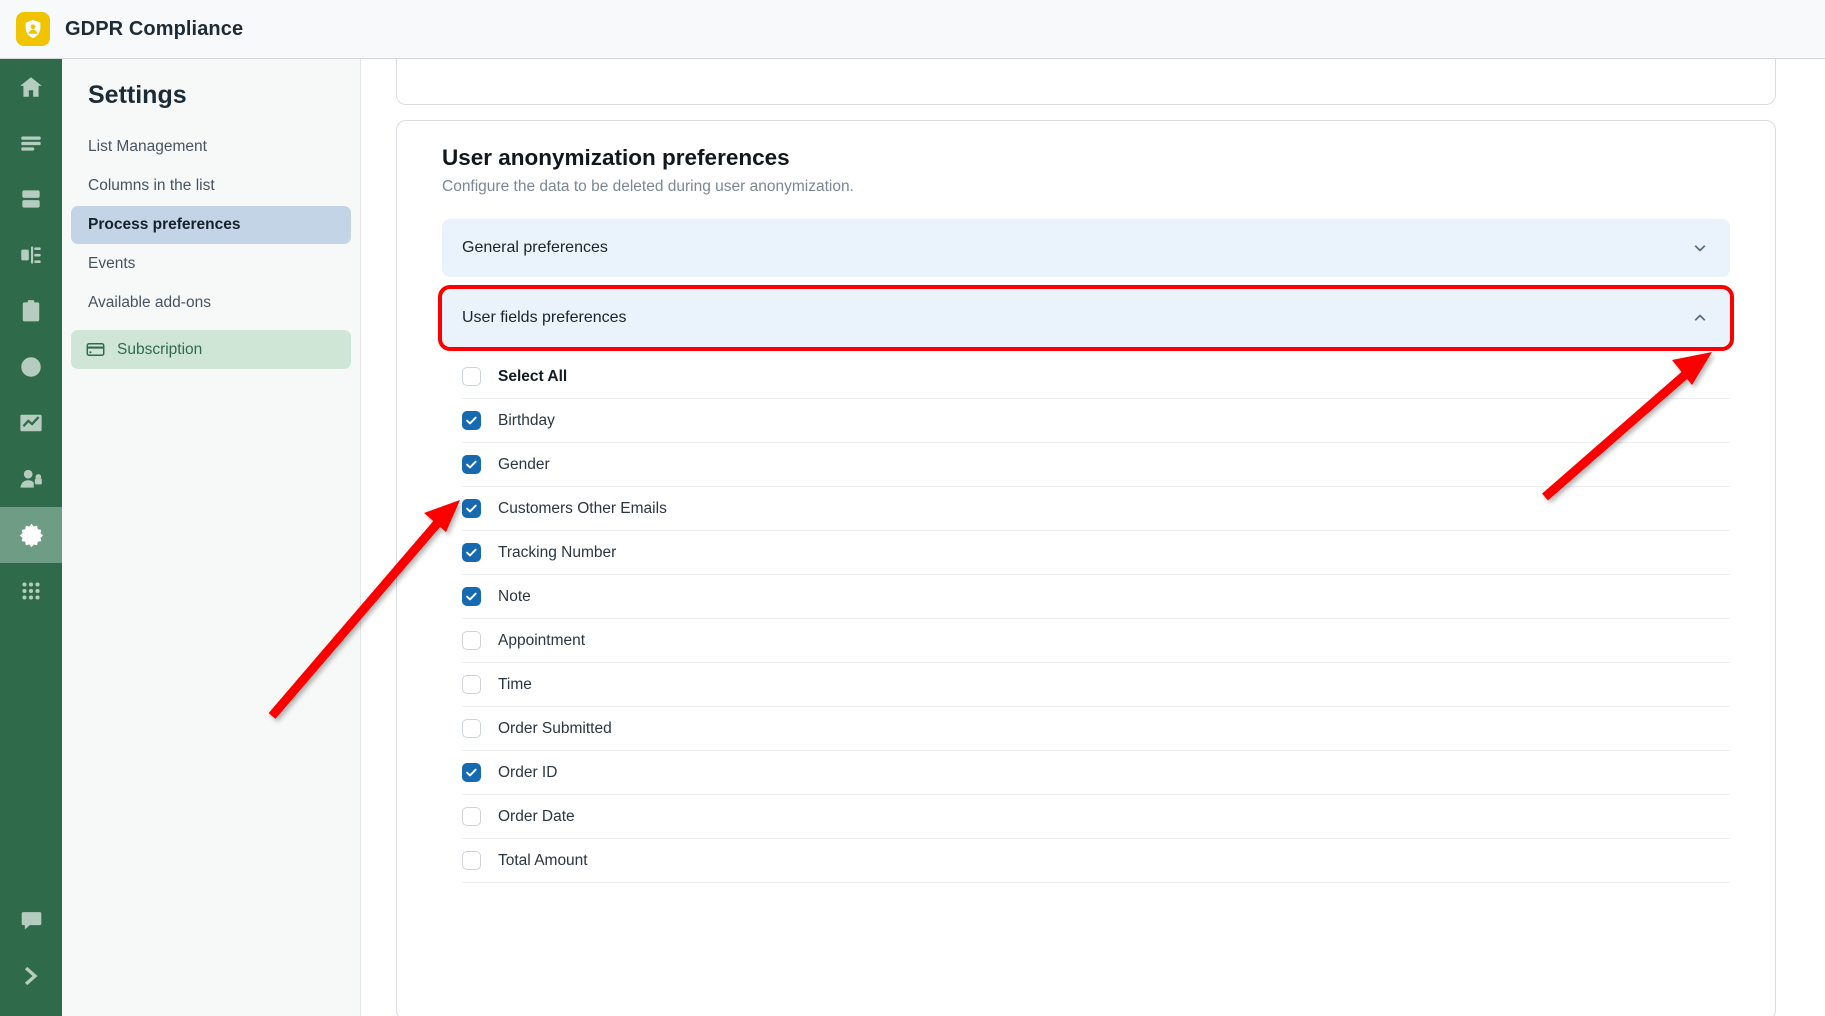  I want to click on accordion-label: General preferences, so click(535, 247).